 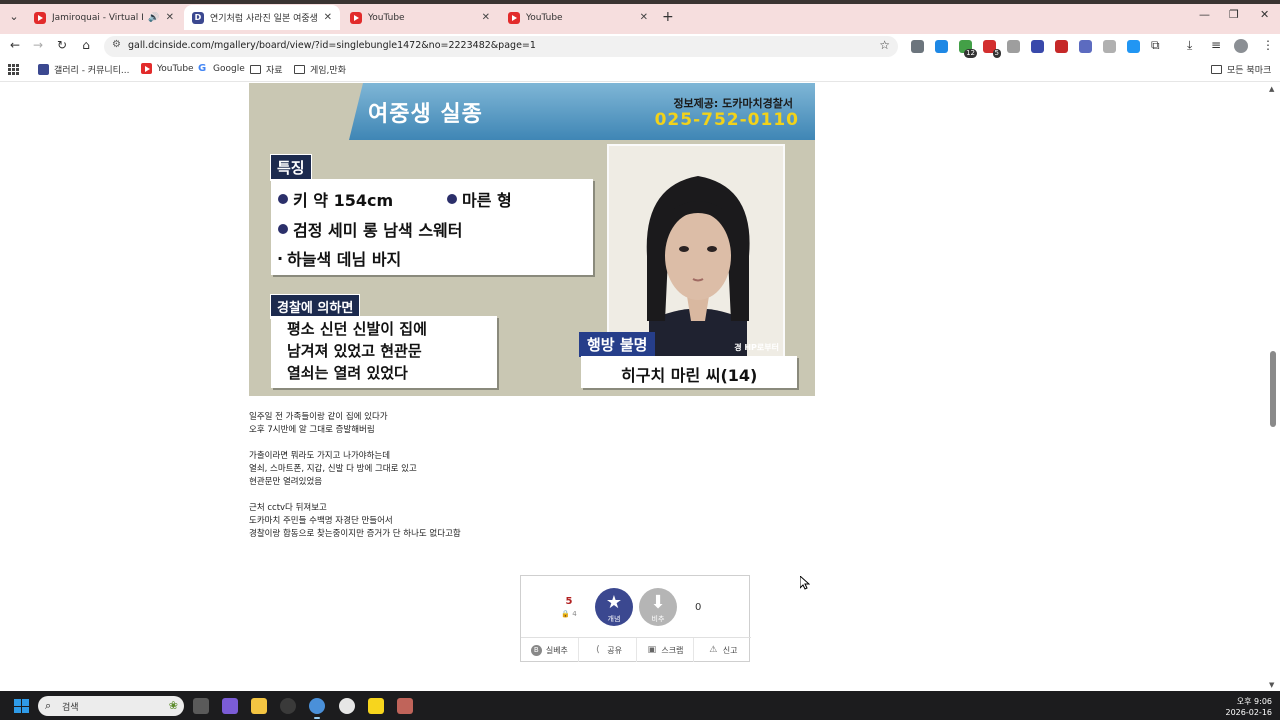 I want to click on vote-area: 5 🔒 4 ★ 개념 ⬇ 비추 0, so click(x=636, y=606).